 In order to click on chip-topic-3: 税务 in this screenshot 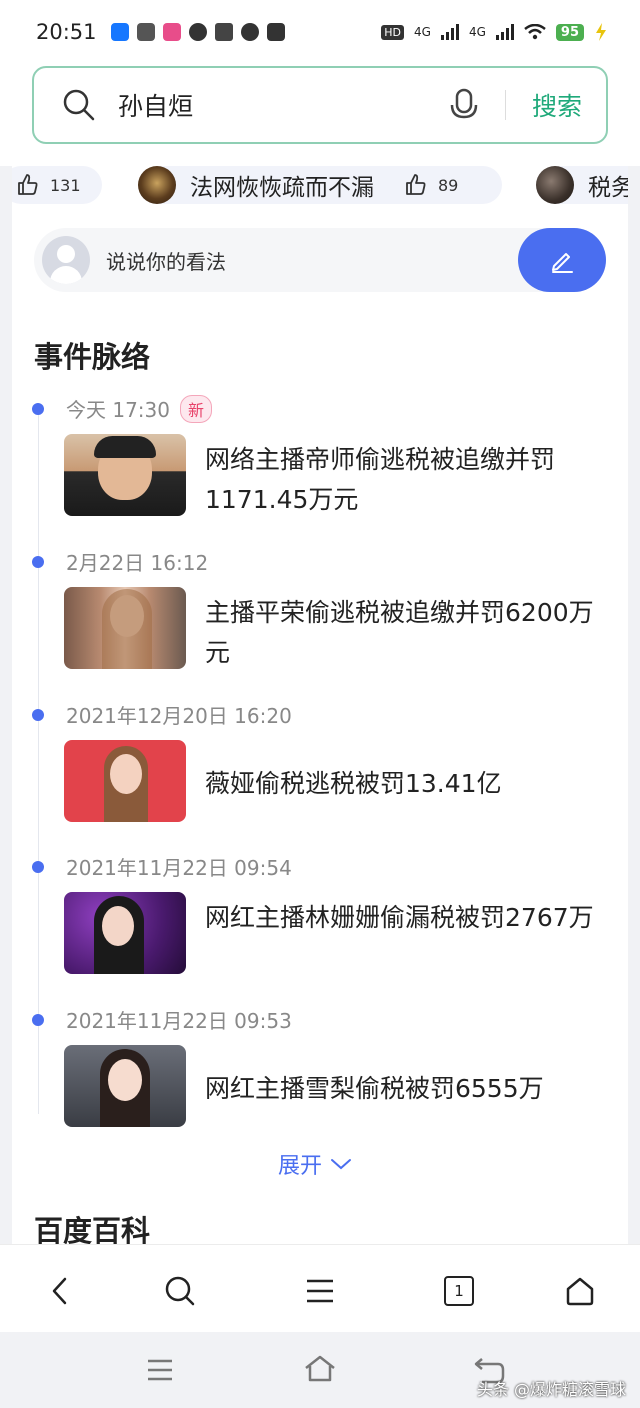, I will do `click(582, 185)`.